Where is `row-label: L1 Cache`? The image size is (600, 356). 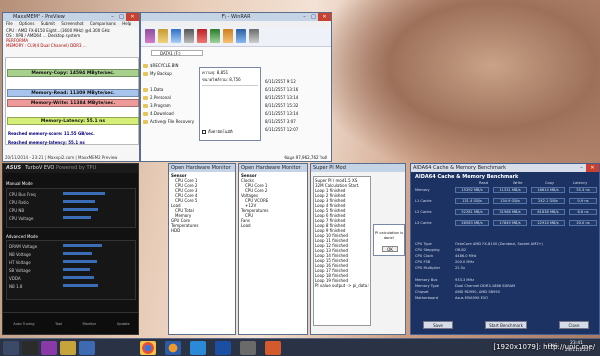 row-label: L1 Cache is located at coordinates (423, 201).